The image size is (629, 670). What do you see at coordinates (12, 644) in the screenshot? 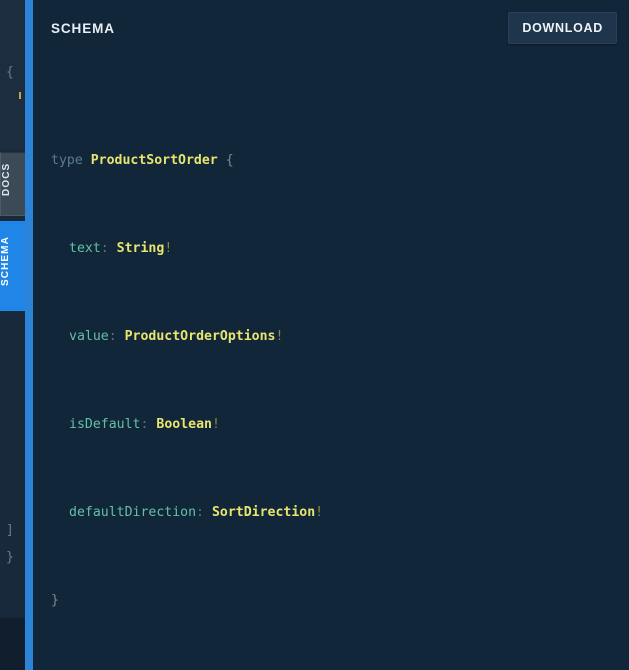
I see `rail-lower-background` at bounding box center [12, 644].